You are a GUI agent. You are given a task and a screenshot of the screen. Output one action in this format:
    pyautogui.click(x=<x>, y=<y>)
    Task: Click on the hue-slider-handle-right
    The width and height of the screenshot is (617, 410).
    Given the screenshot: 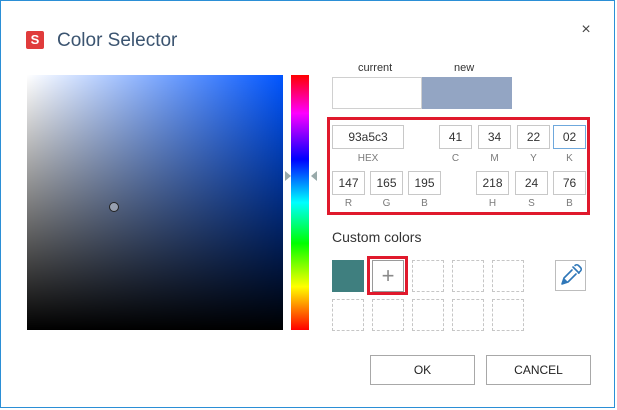 What is the action you would take?
    pyautogui.click(x=314, y=176)
    